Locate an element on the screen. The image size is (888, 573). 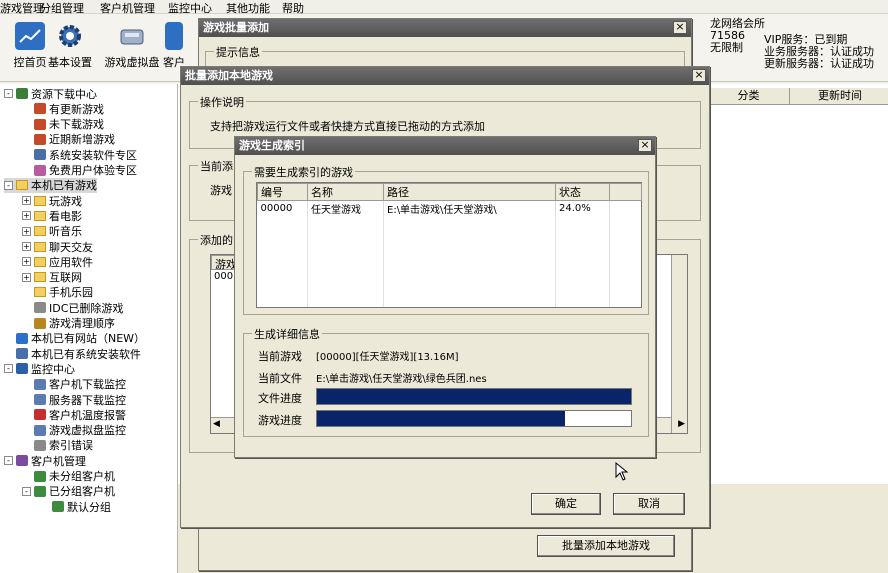
ops-group-label: 操作说明 is located at coordinates (222, 102).